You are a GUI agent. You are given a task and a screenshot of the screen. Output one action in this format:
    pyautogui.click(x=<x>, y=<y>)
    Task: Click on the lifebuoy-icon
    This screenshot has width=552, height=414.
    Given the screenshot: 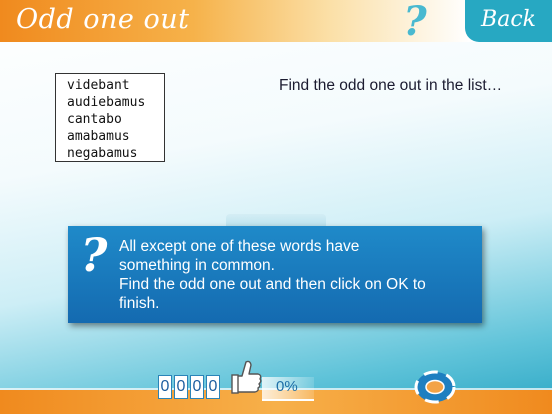 What is the action you would take?
    pyautogui.click(x=435, y=387)
    